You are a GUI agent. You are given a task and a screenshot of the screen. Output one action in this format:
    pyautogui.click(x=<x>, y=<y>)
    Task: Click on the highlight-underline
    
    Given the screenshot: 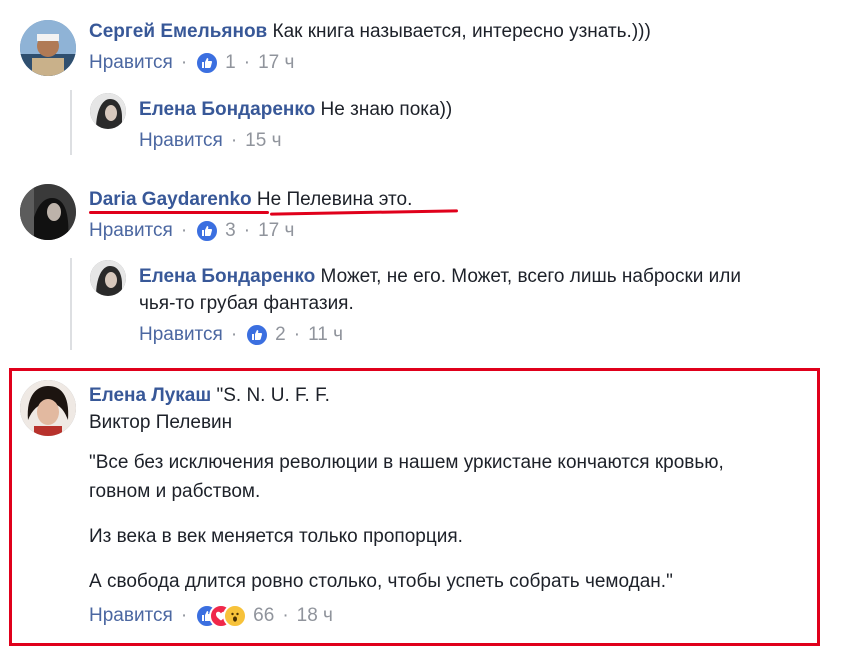 What is the action you would take?
    pyautogui.click(x=179, y=212)
    